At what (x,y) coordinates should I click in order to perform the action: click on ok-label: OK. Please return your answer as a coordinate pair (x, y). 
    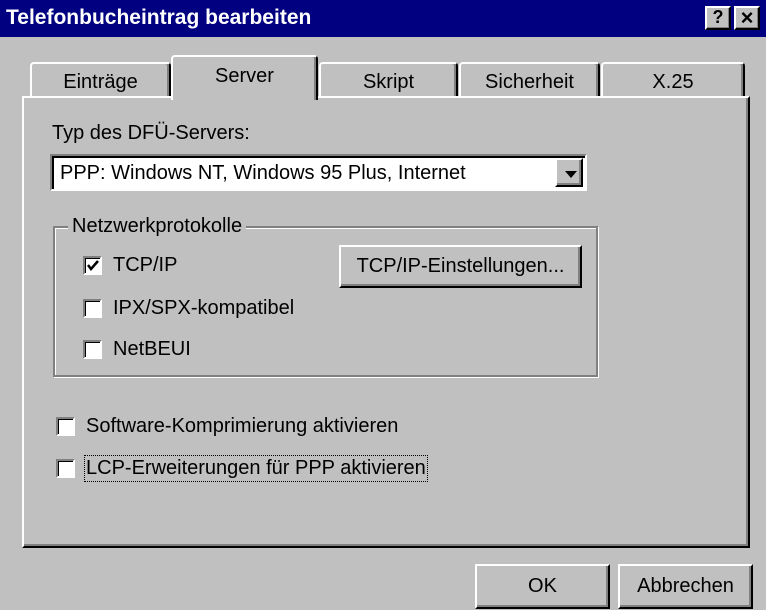
    Looking at the image, I should click on (542, 586).